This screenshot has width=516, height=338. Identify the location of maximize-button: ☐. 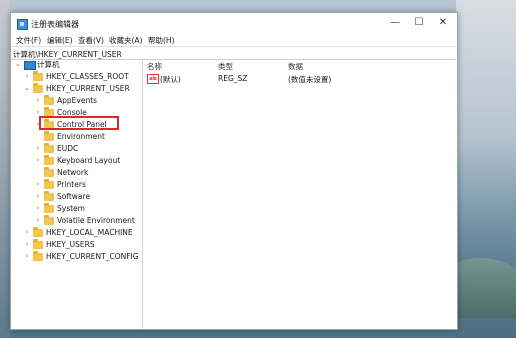
(419, 23).